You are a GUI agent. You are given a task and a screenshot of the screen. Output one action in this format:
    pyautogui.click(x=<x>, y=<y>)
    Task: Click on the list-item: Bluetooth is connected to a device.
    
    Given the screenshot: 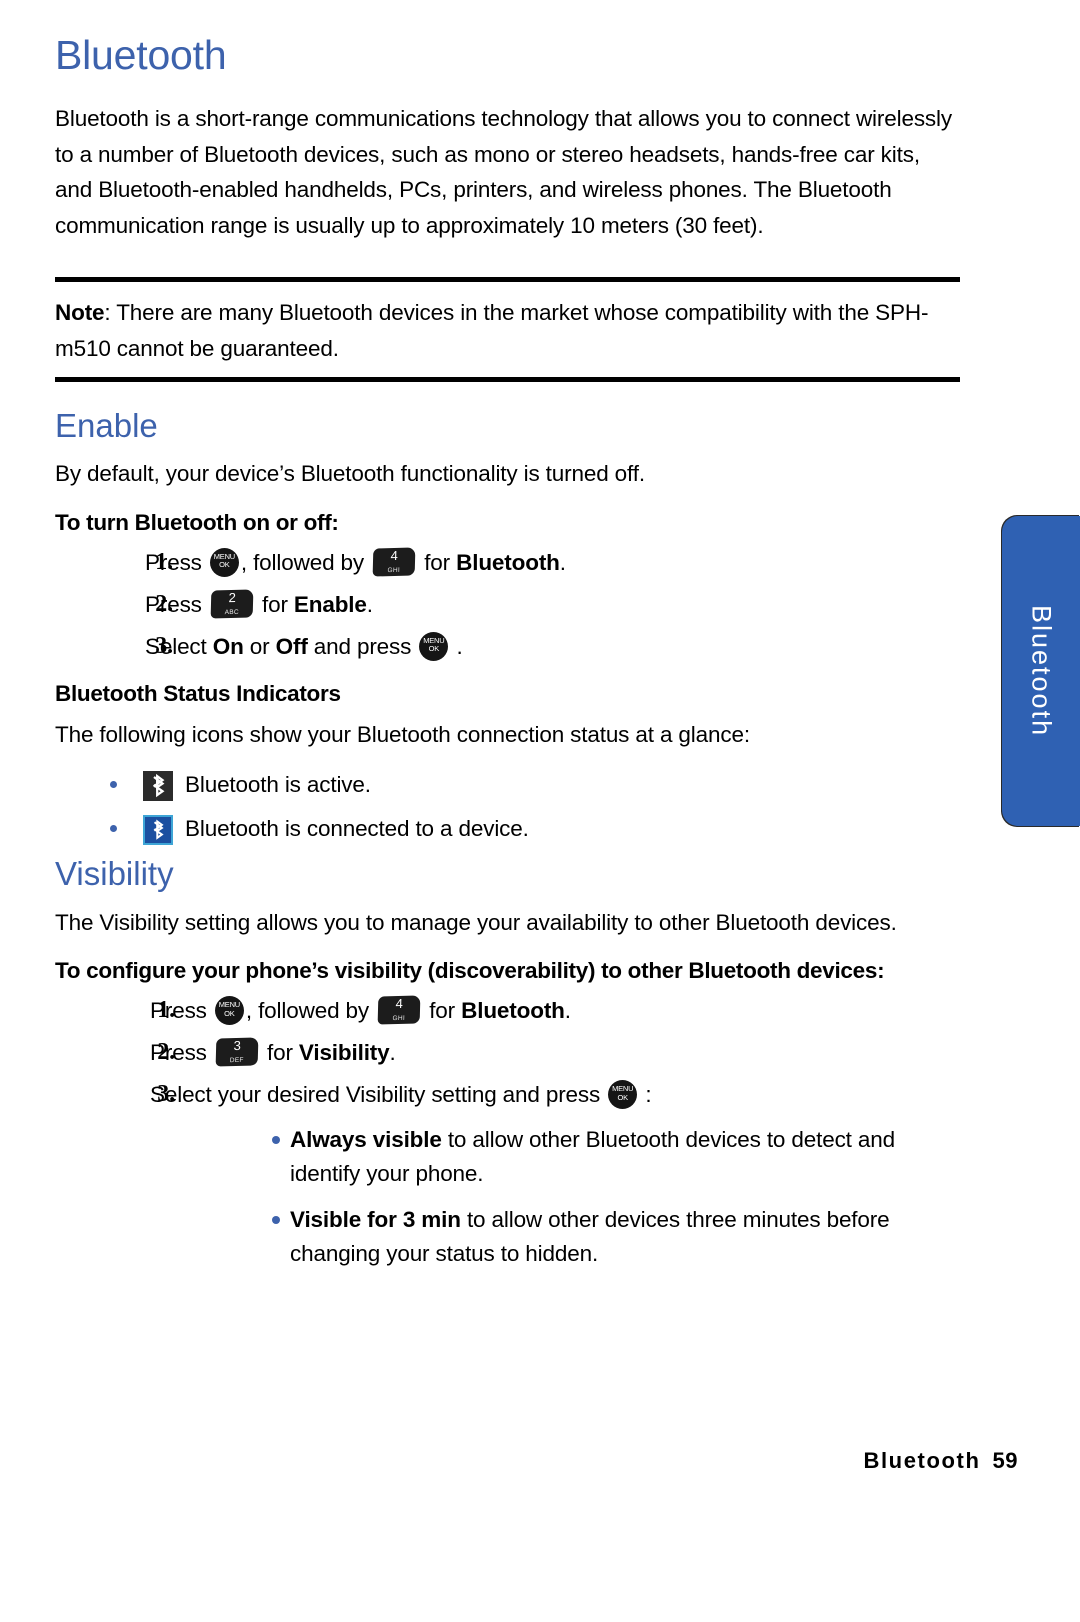 What is the action you would take?
    pyautogui.click(x=507, y=829)
    